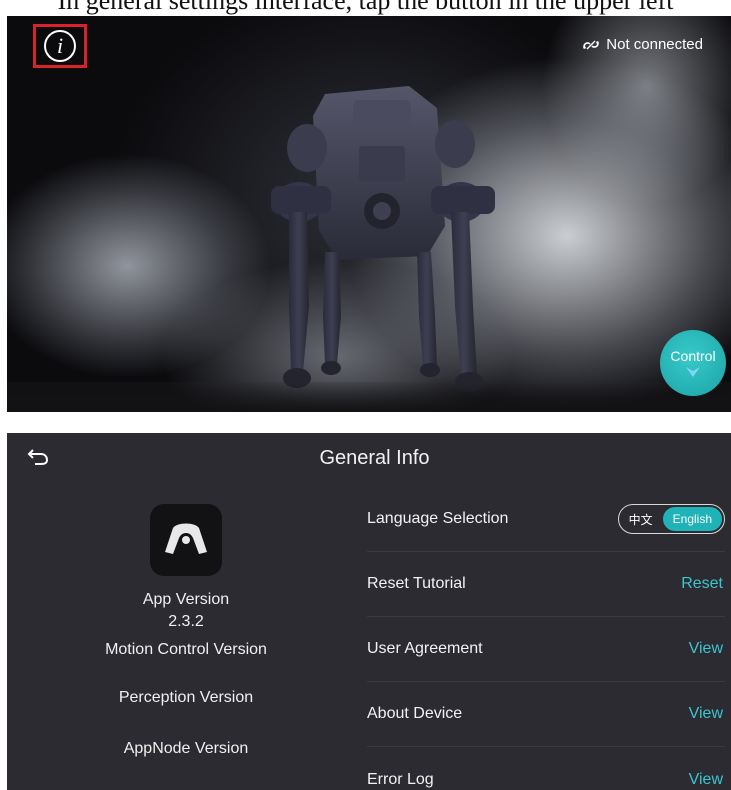  I want to click on connection-status: Not connected, so click(642, 44).